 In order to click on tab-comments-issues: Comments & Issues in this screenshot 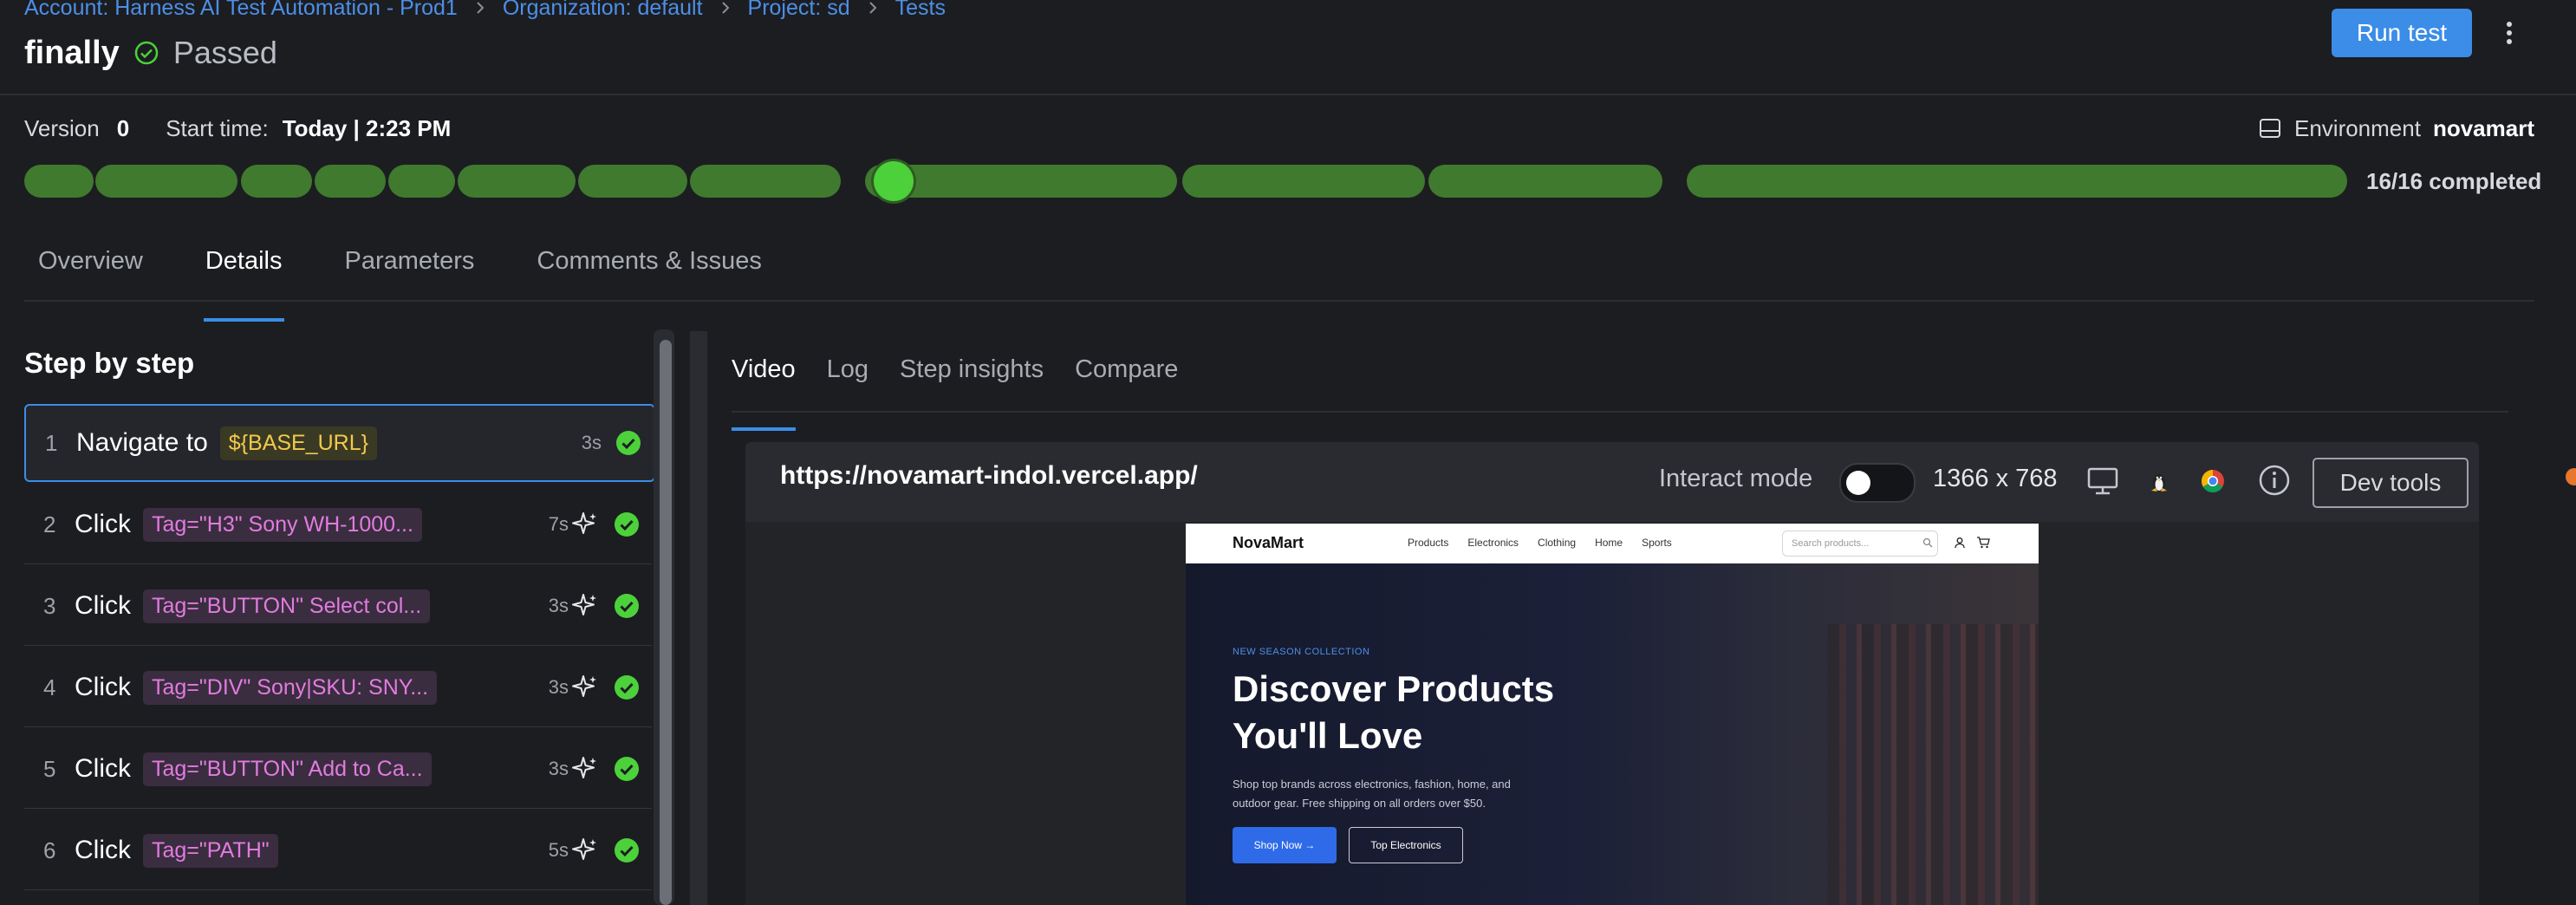, I will do `click(649, 269)`.